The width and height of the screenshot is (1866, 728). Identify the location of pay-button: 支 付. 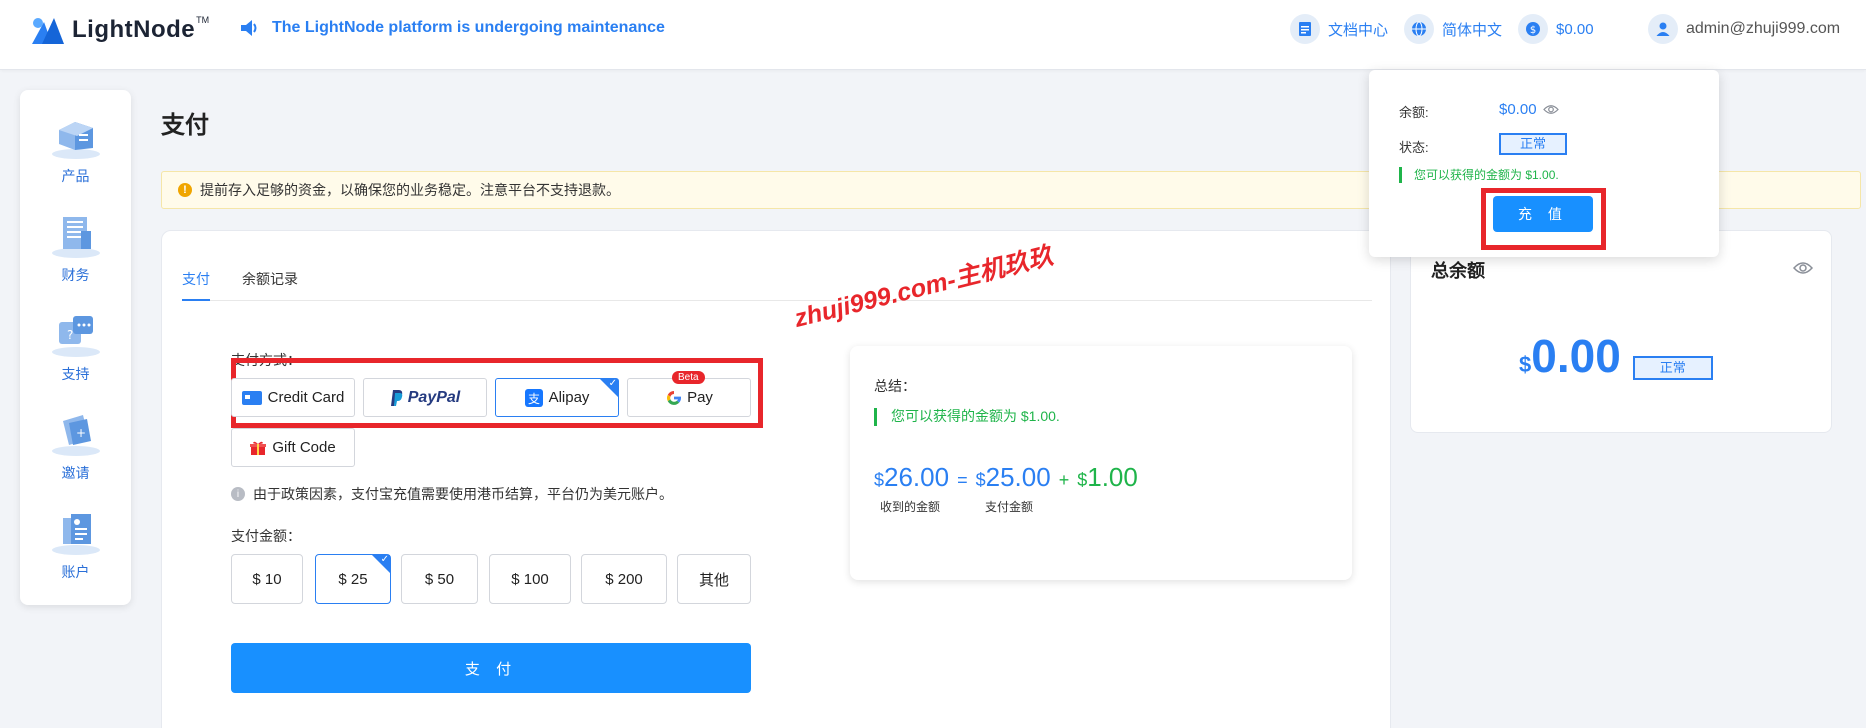
(491, 668).